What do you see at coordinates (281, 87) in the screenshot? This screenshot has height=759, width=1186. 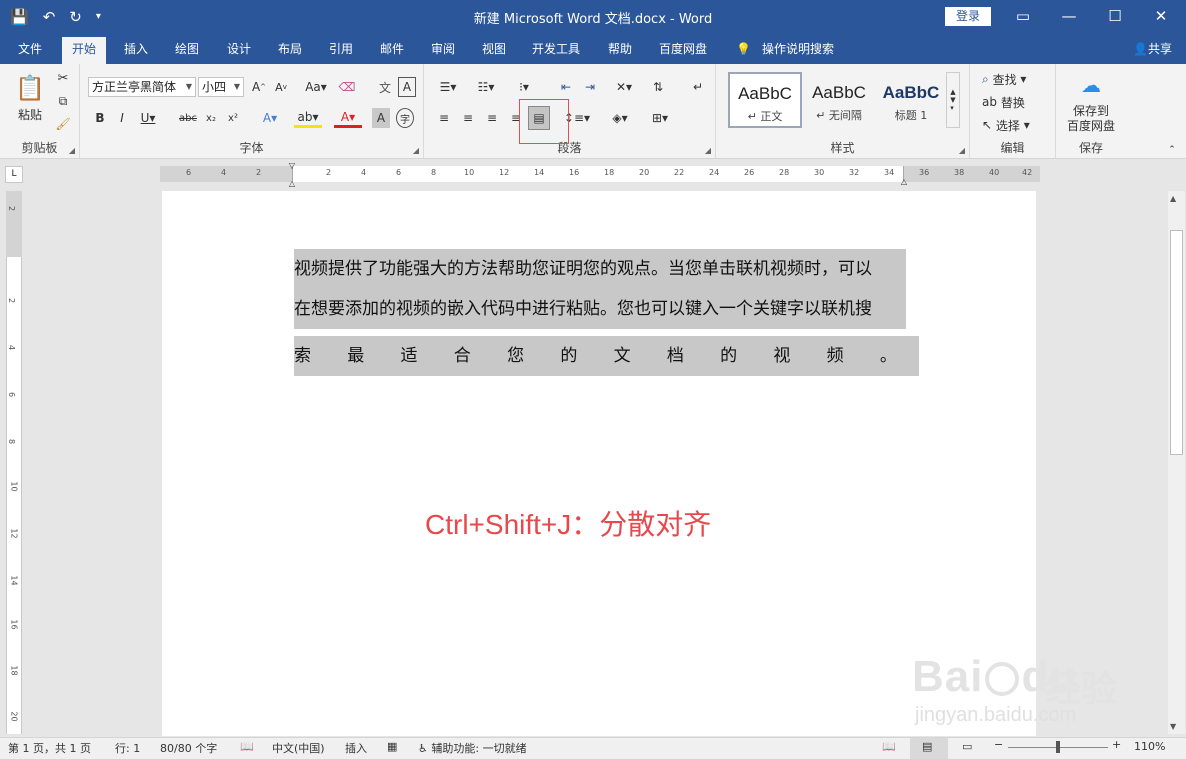 I see `shrink-font-icon: Av` at bounding box center [281, 87].